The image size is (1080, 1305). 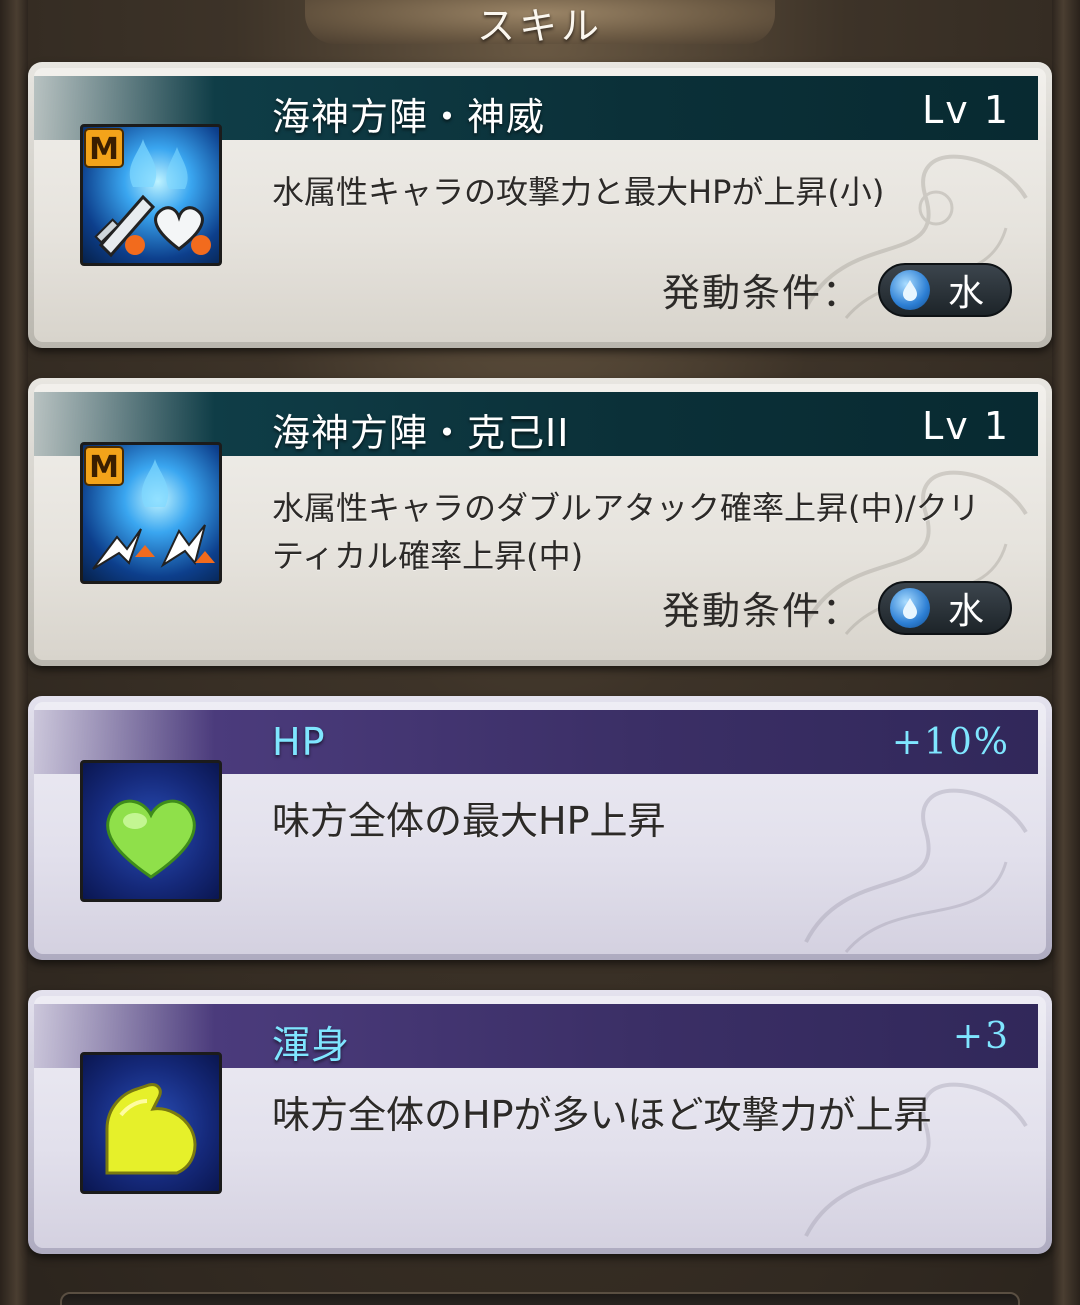 What do you see at coordinates (981, 1036) in the screenshot?
I see `skill-bonus: +3` at bounding box center [981, 1036].